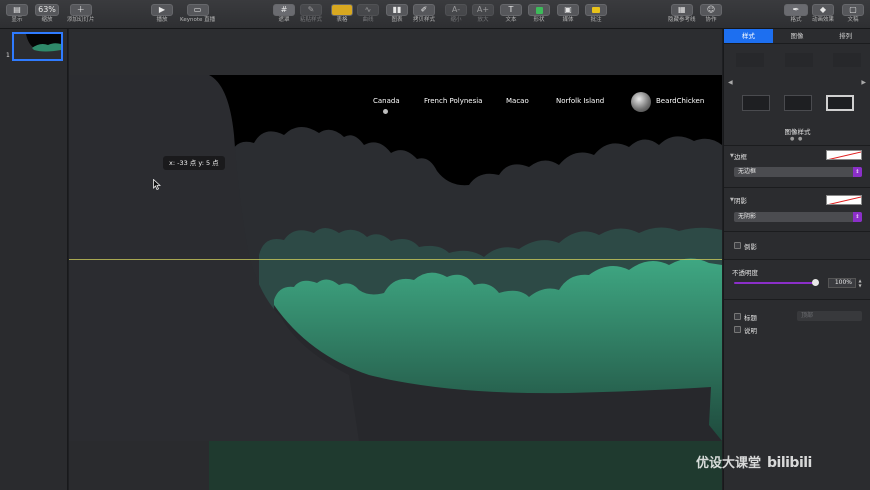 The height and width of the screenshot is (490, 870). I want to click on mouse-cursor-icon, so click(157, 184).